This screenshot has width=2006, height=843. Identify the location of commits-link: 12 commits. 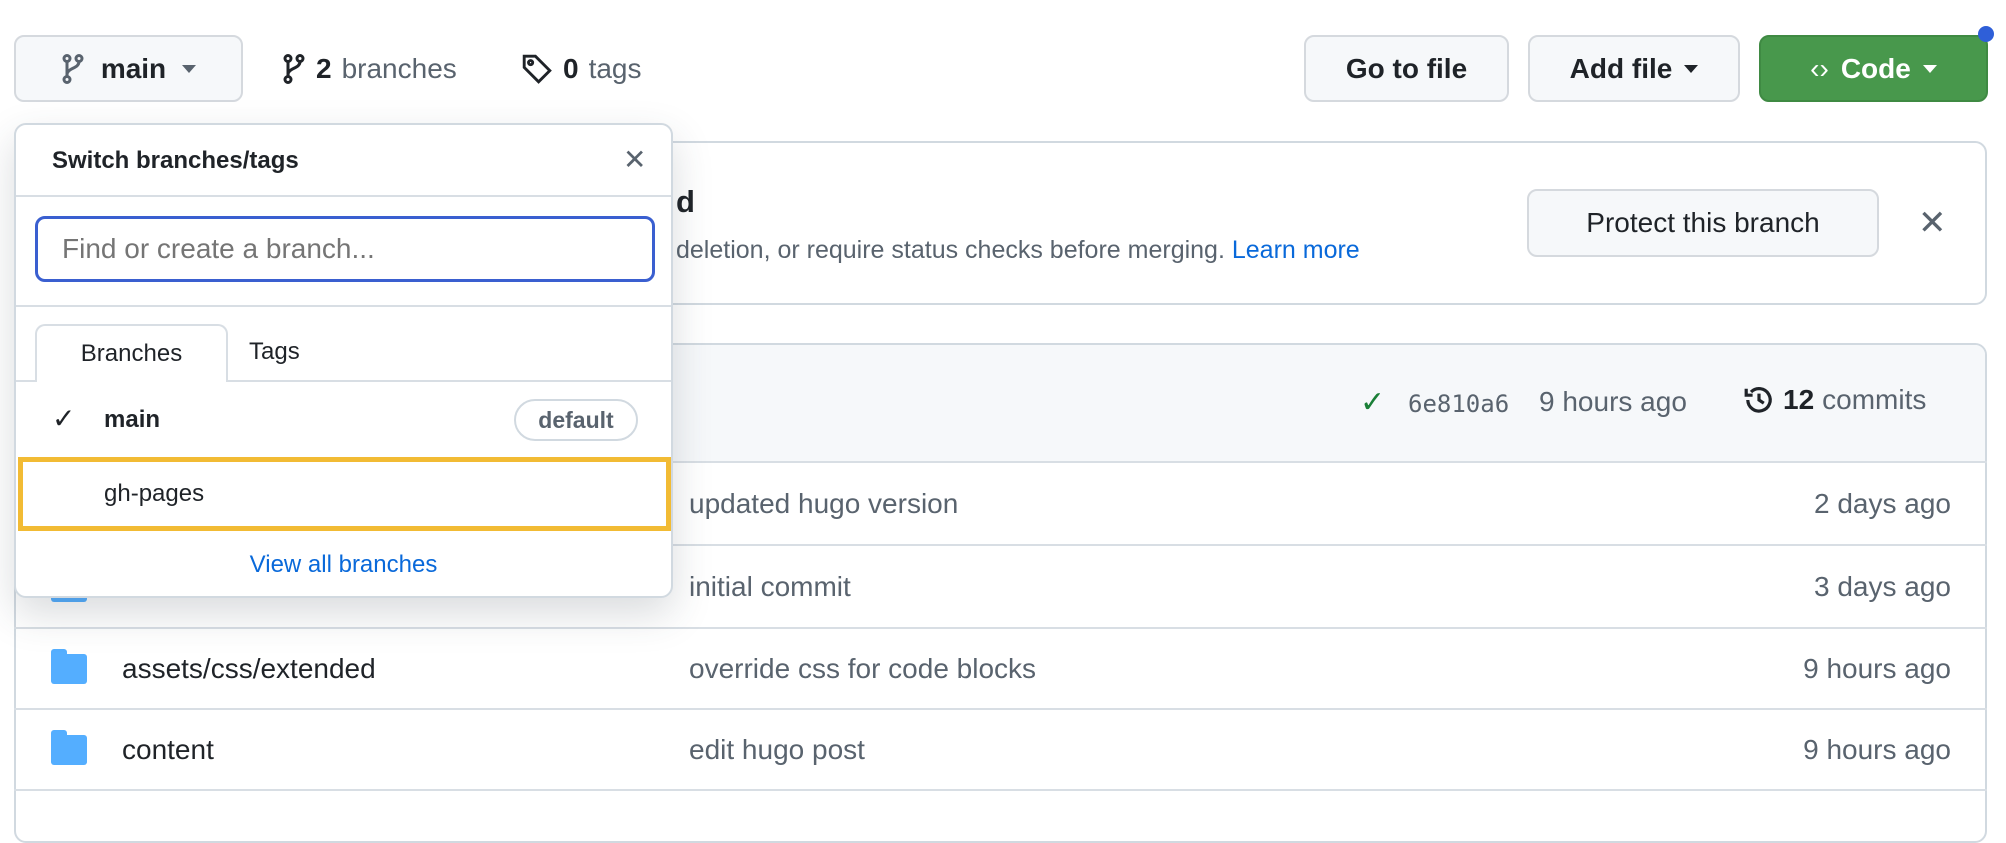
(1834, 400).